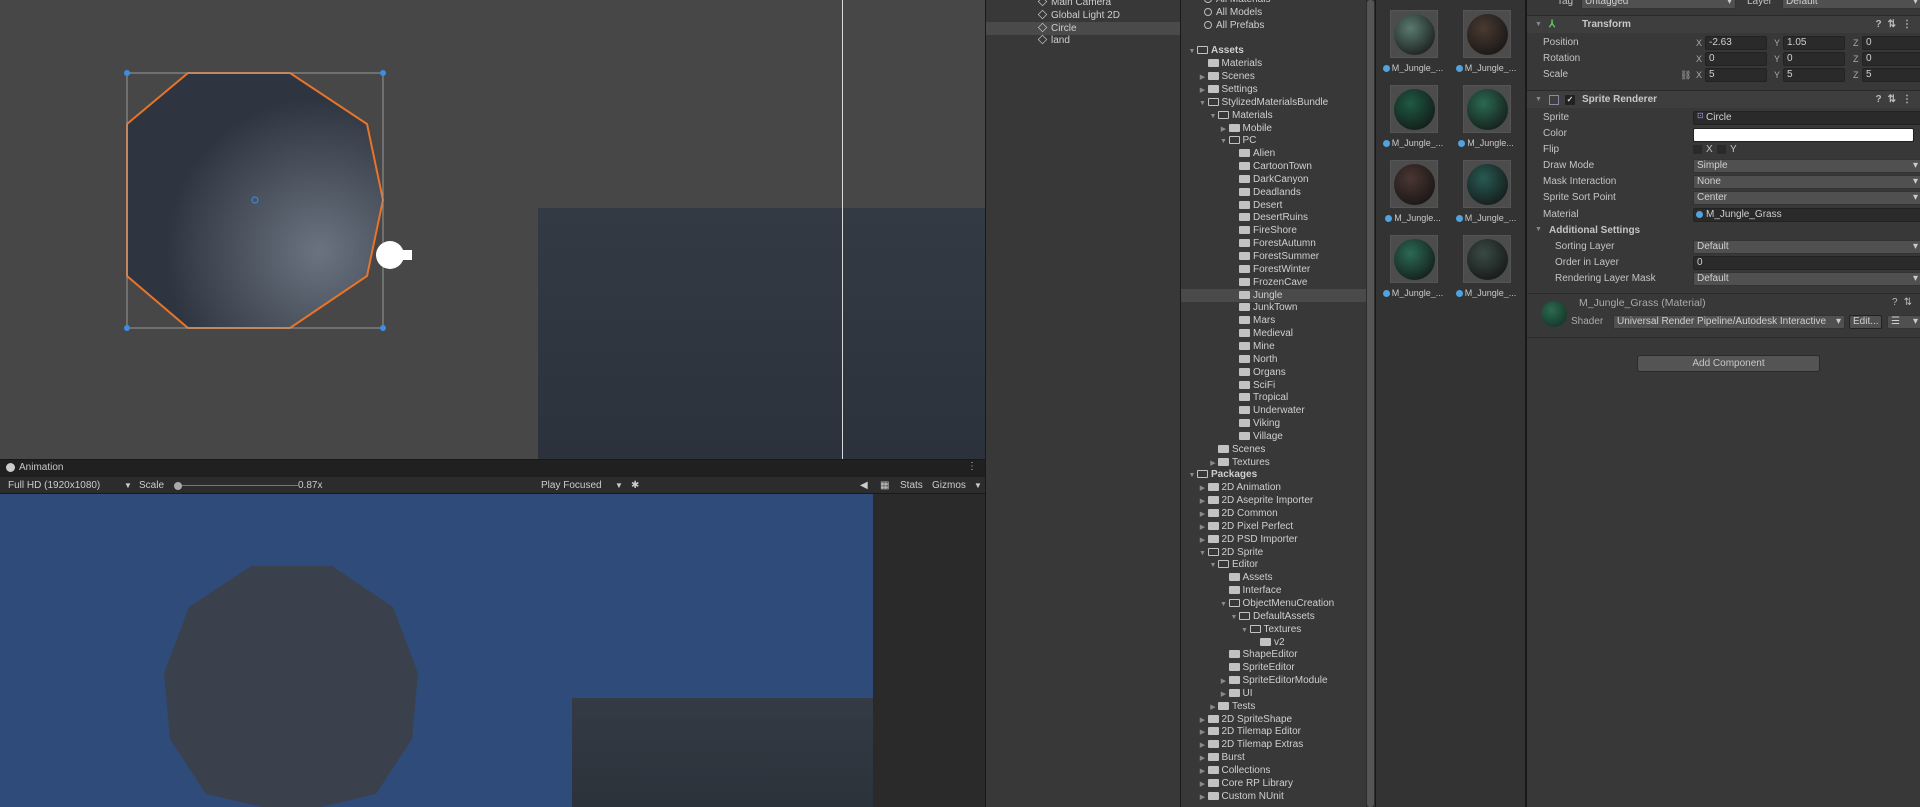  I want to click on gizmos-chevron-icon: ▼, so click(978, 485).